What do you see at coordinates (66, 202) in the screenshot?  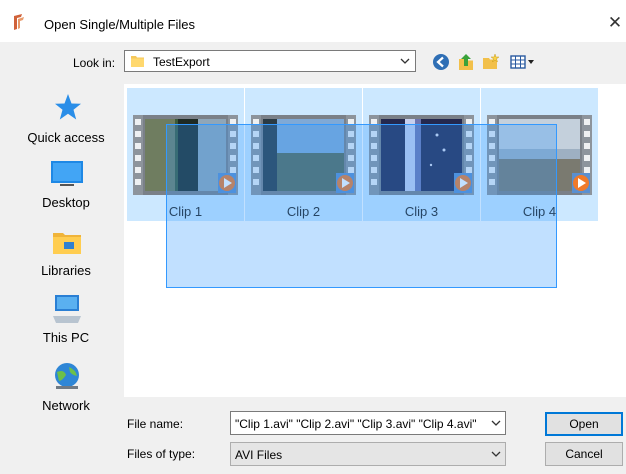 I see `place-label: Desktop` at bounding box center [66, 202].